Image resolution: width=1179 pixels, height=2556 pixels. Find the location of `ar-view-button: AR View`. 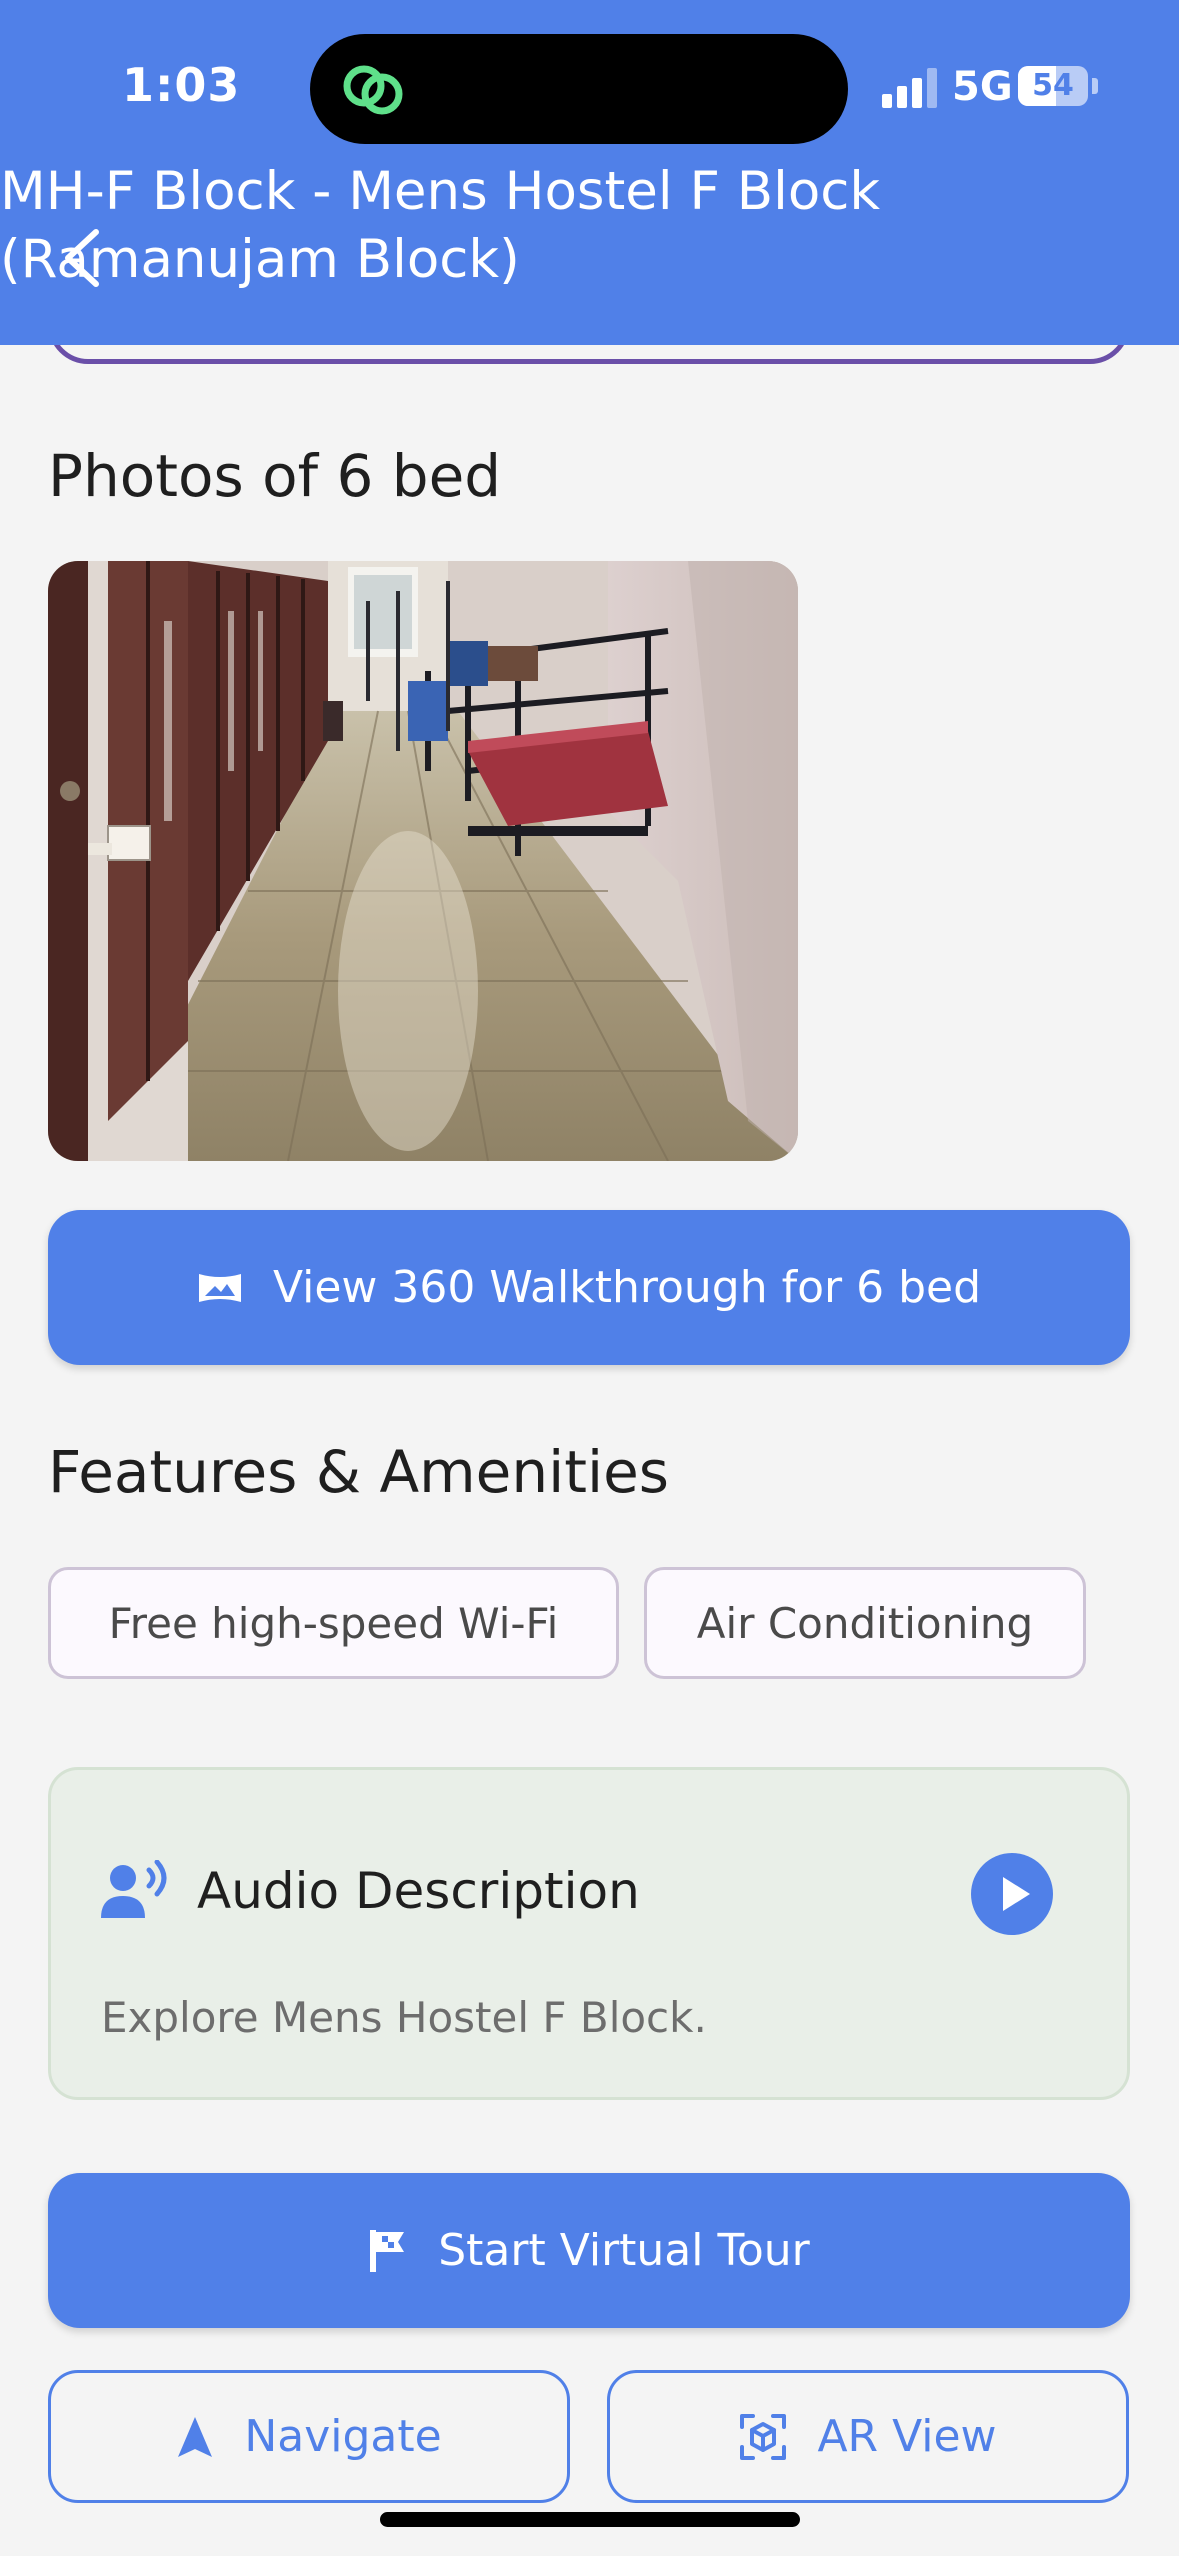

ar-view-button: AR View is located at coordinates (868, 2436).